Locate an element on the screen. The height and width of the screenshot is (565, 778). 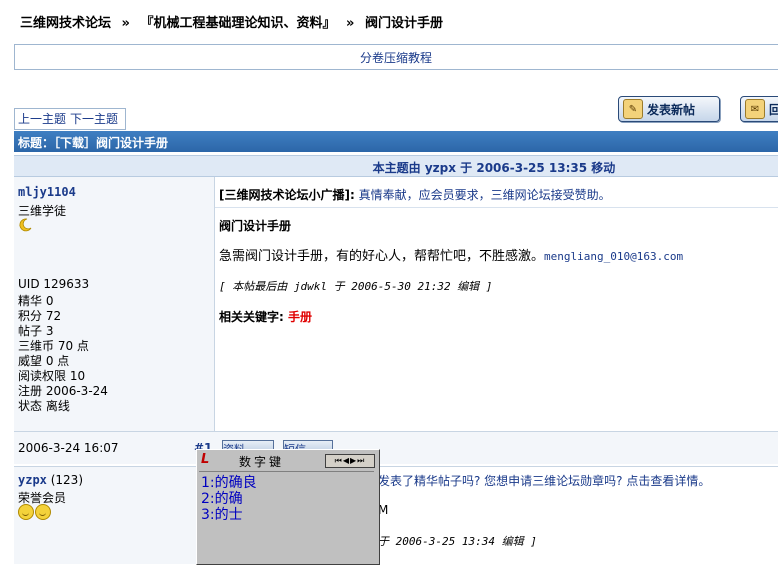
post2-author-line: yzpx (123) is located at coordinates (50, 480).